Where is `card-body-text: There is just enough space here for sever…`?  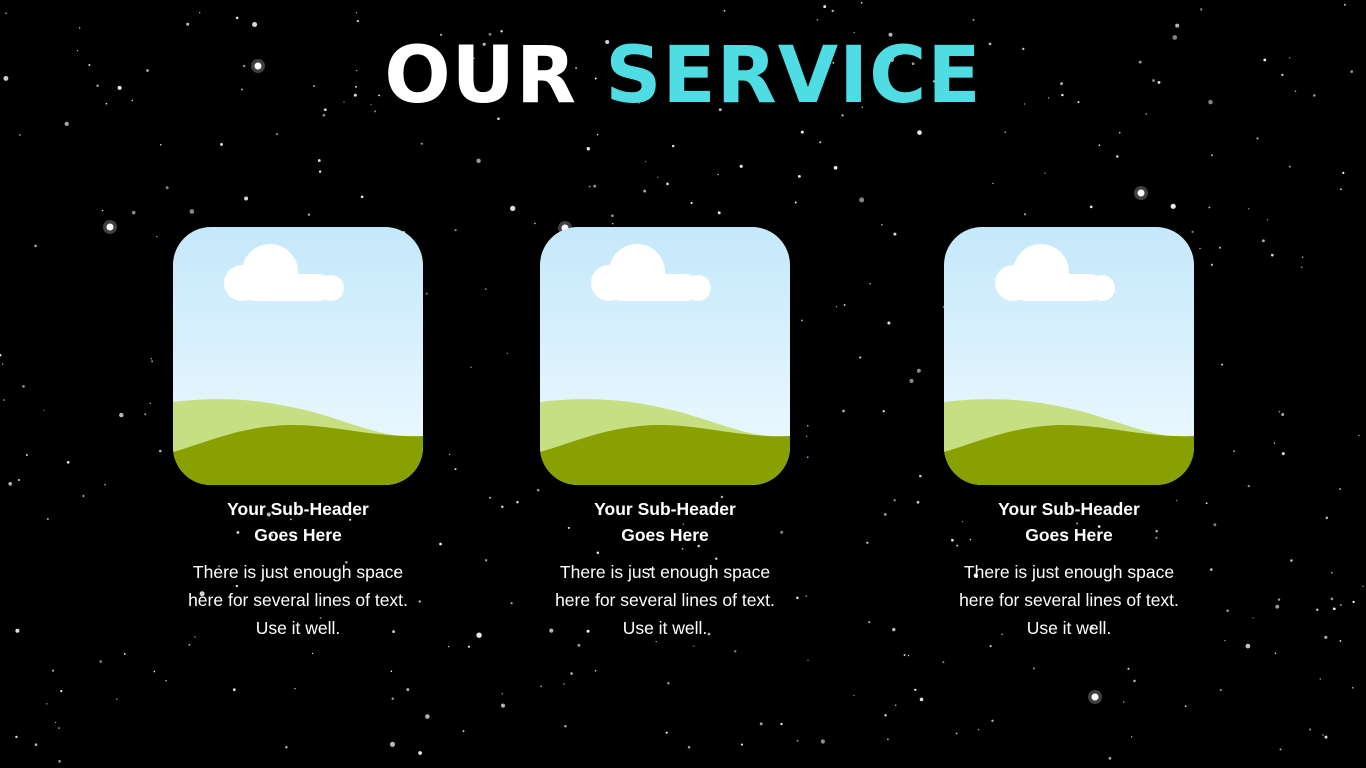
card-body-text: There is just enough space here for sever… is located at coordinates (298, 600).